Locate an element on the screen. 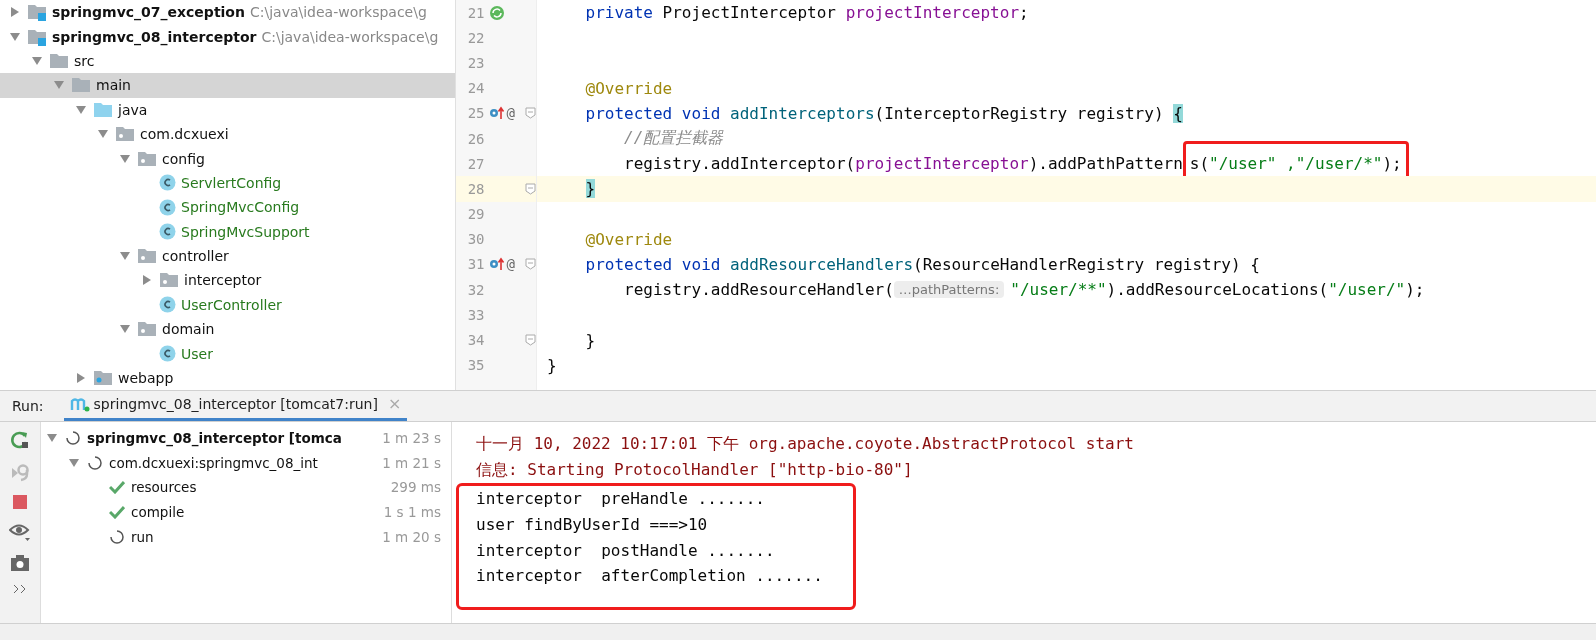 The image size is (1596, 640). run-tree-item: compile 1 s 1 ms is located at coordinates (246, 512).